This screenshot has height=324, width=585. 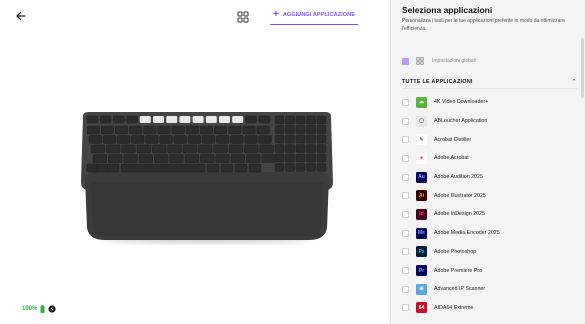 I want to click on advanced-ip-scanner-icon: ⊞, so click(x=421, y=289).